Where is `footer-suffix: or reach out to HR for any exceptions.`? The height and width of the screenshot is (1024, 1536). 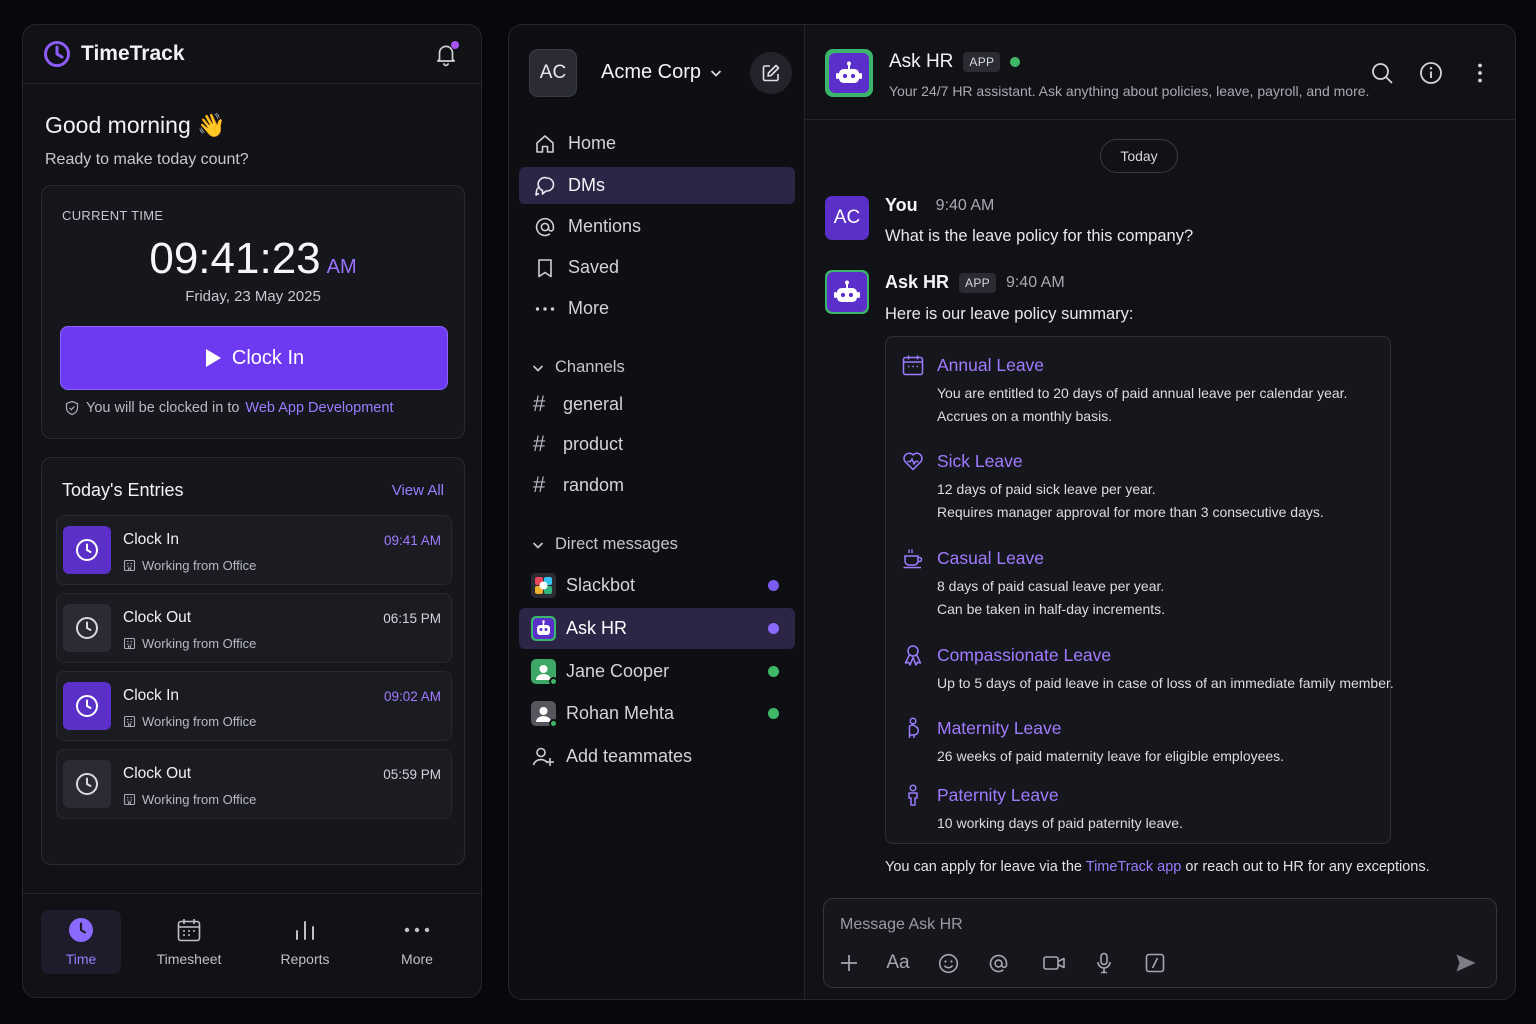
footer-suffix: or reach out to HR for any exceptions. is located at coordinates (1307, 867).